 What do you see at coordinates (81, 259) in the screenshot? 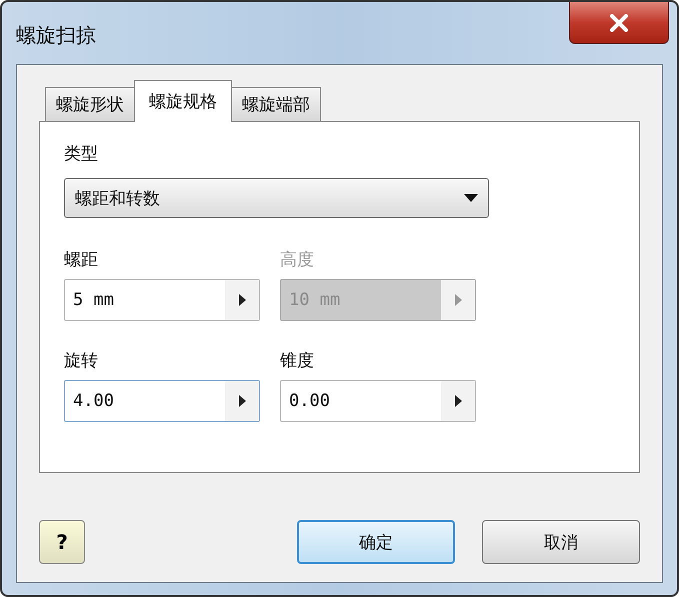
I see `field-label: 螺距` at bounding box center [81, 259].